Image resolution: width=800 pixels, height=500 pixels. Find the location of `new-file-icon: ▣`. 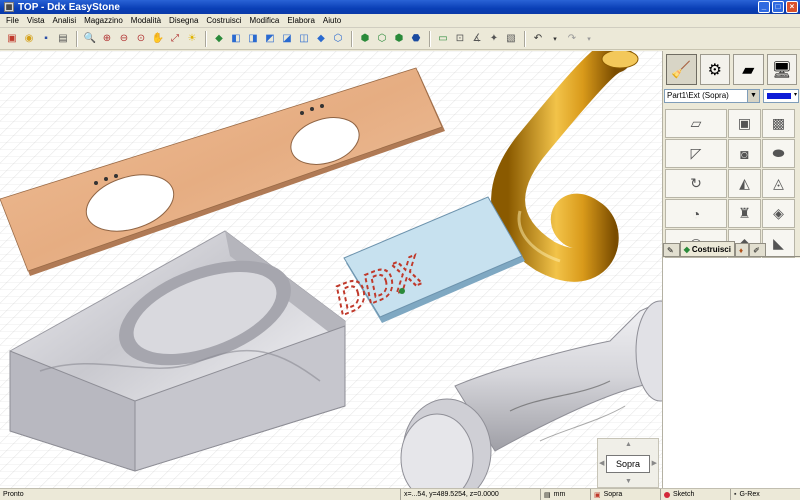

new-file-icon: ▣ is located at coordinates (12, 39).